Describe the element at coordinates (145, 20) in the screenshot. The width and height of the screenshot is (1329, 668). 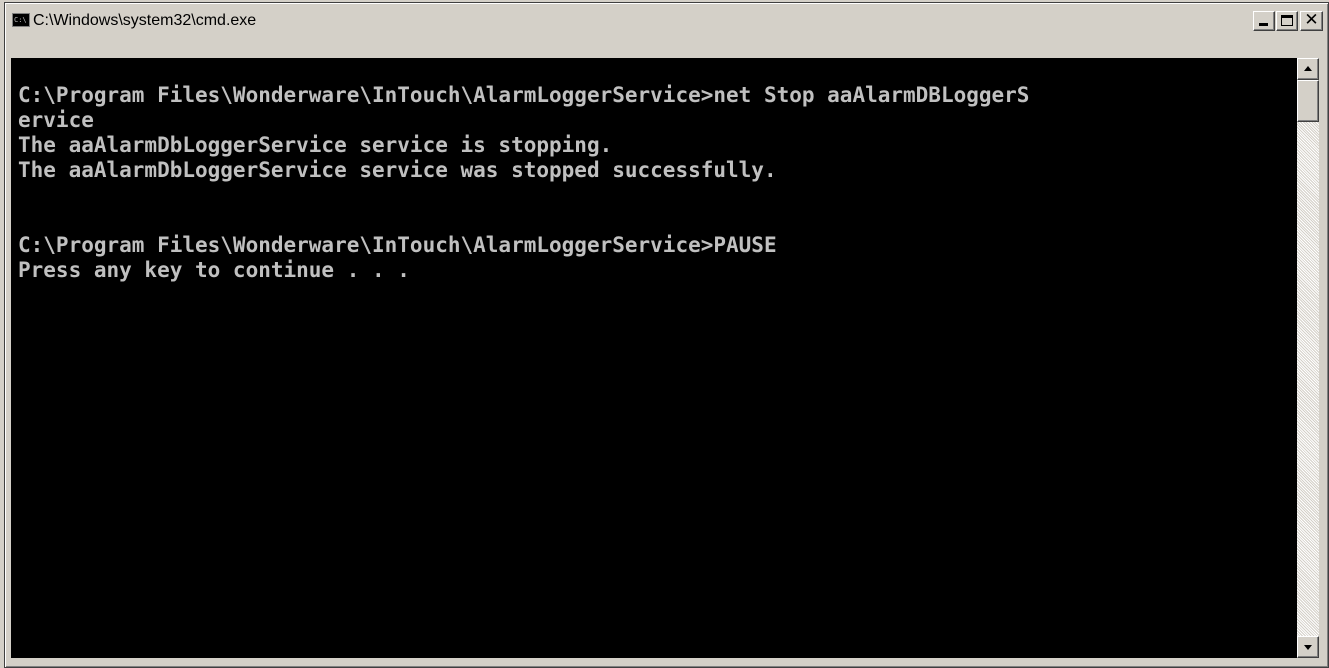
I see `window-title: C:\Windows\system32\cmd.exe` at that location.